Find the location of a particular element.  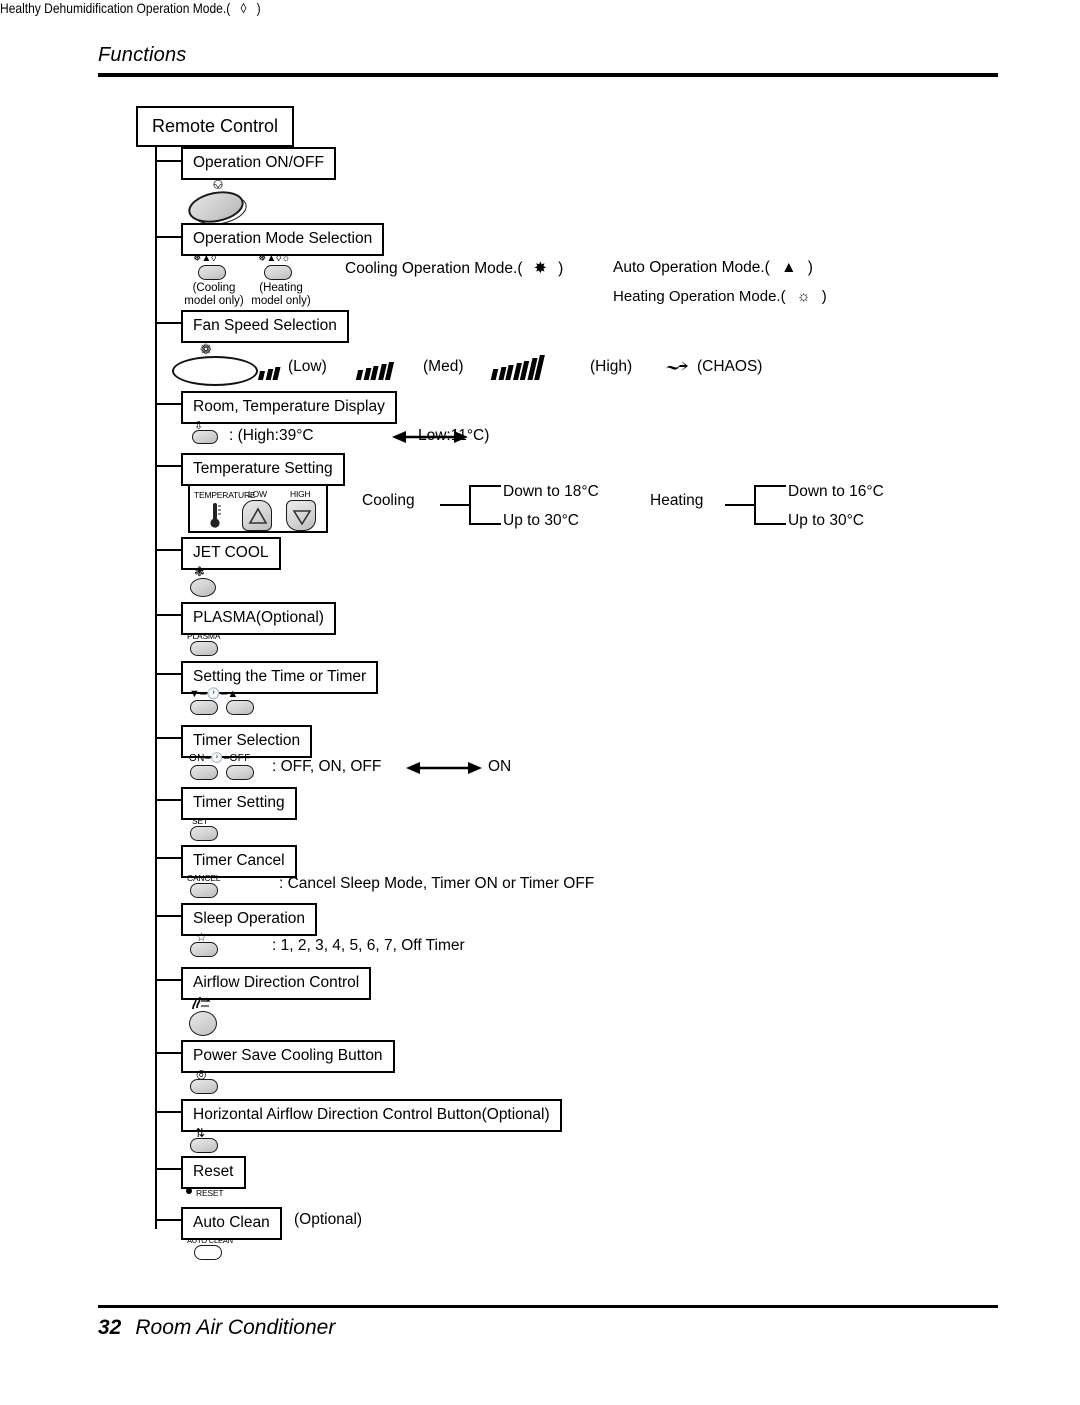

timer-cancel-button is located at coordinates (204, 890).